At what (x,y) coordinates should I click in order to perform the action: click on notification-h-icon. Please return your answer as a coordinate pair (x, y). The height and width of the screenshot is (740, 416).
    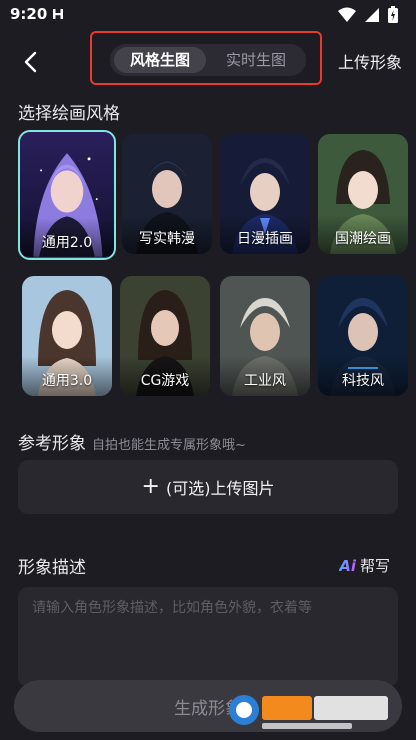
    Looking at the image, I should click on (58, 14).